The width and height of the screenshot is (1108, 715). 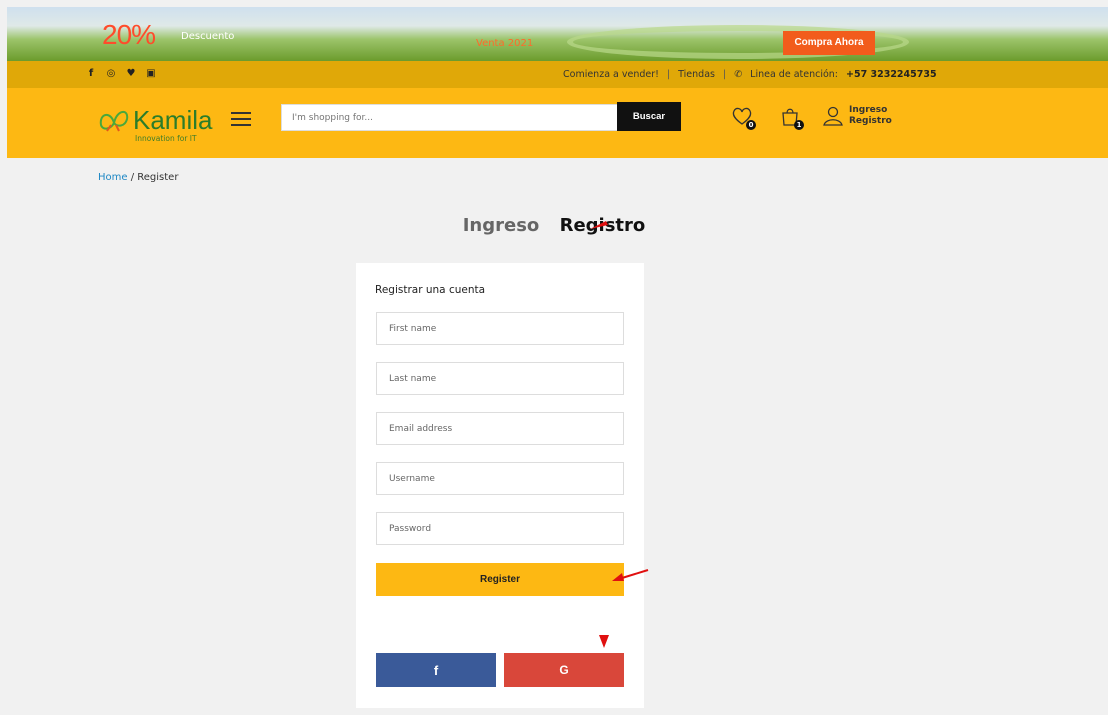 I want to click on username-field, so click(x=500, y=478).